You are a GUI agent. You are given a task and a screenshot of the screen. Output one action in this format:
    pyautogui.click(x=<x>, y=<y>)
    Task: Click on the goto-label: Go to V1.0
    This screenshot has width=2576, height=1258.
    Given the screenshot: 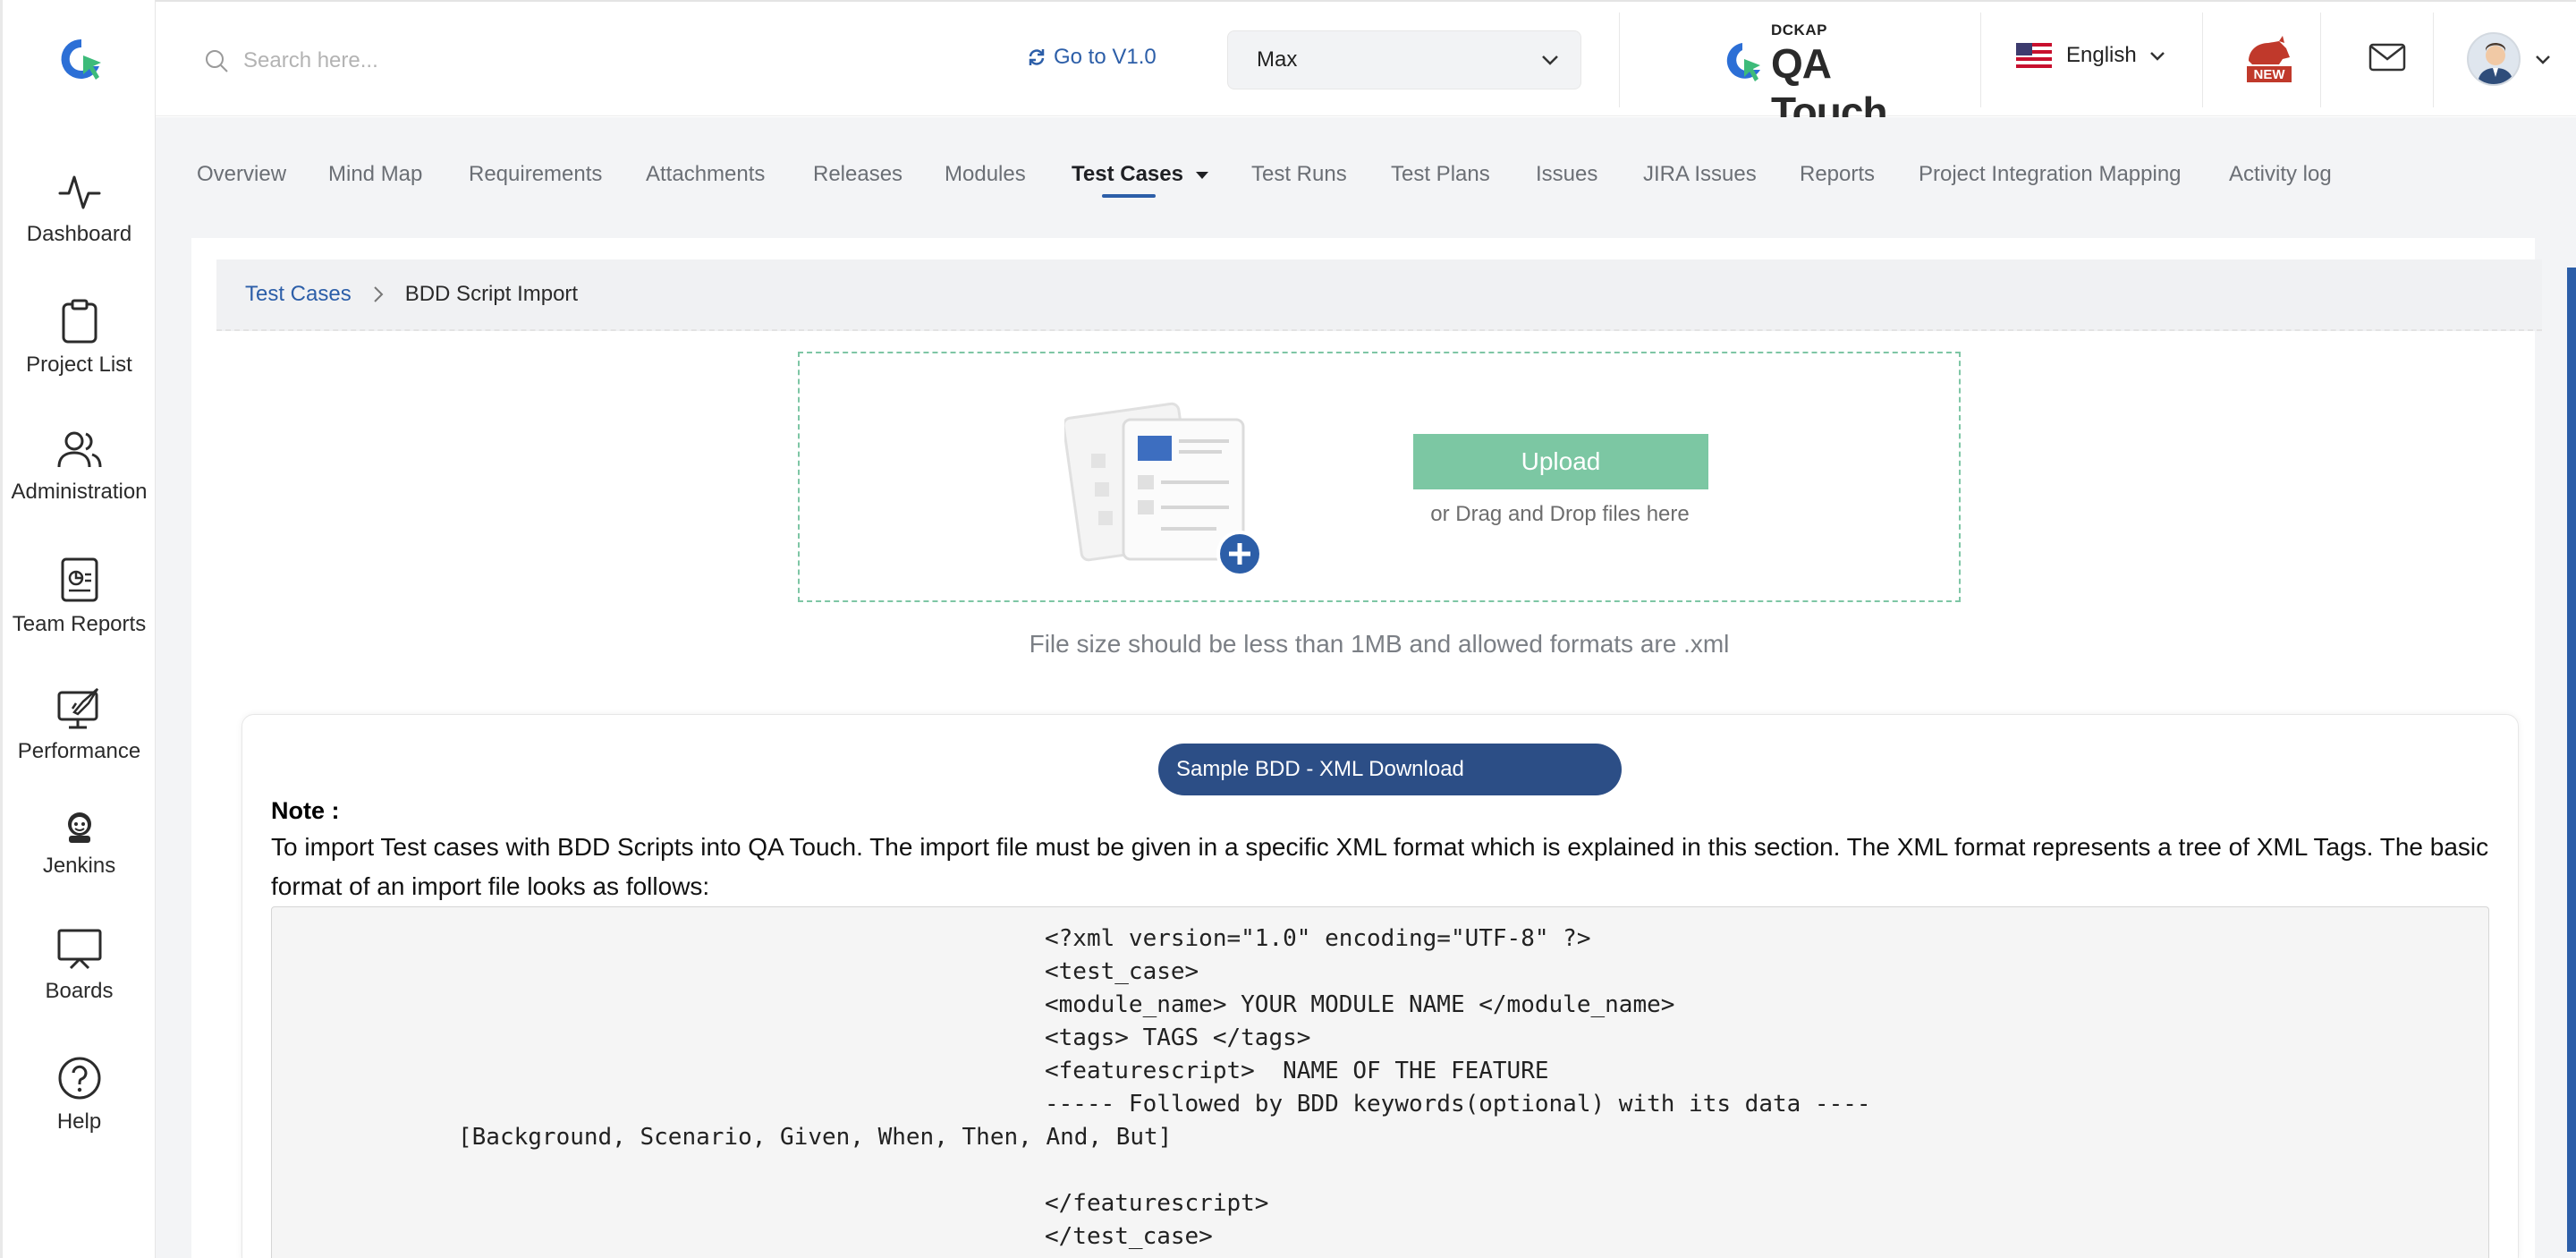 What is the action you would take?
    pyautogui.click(x=1105, y=57)
    